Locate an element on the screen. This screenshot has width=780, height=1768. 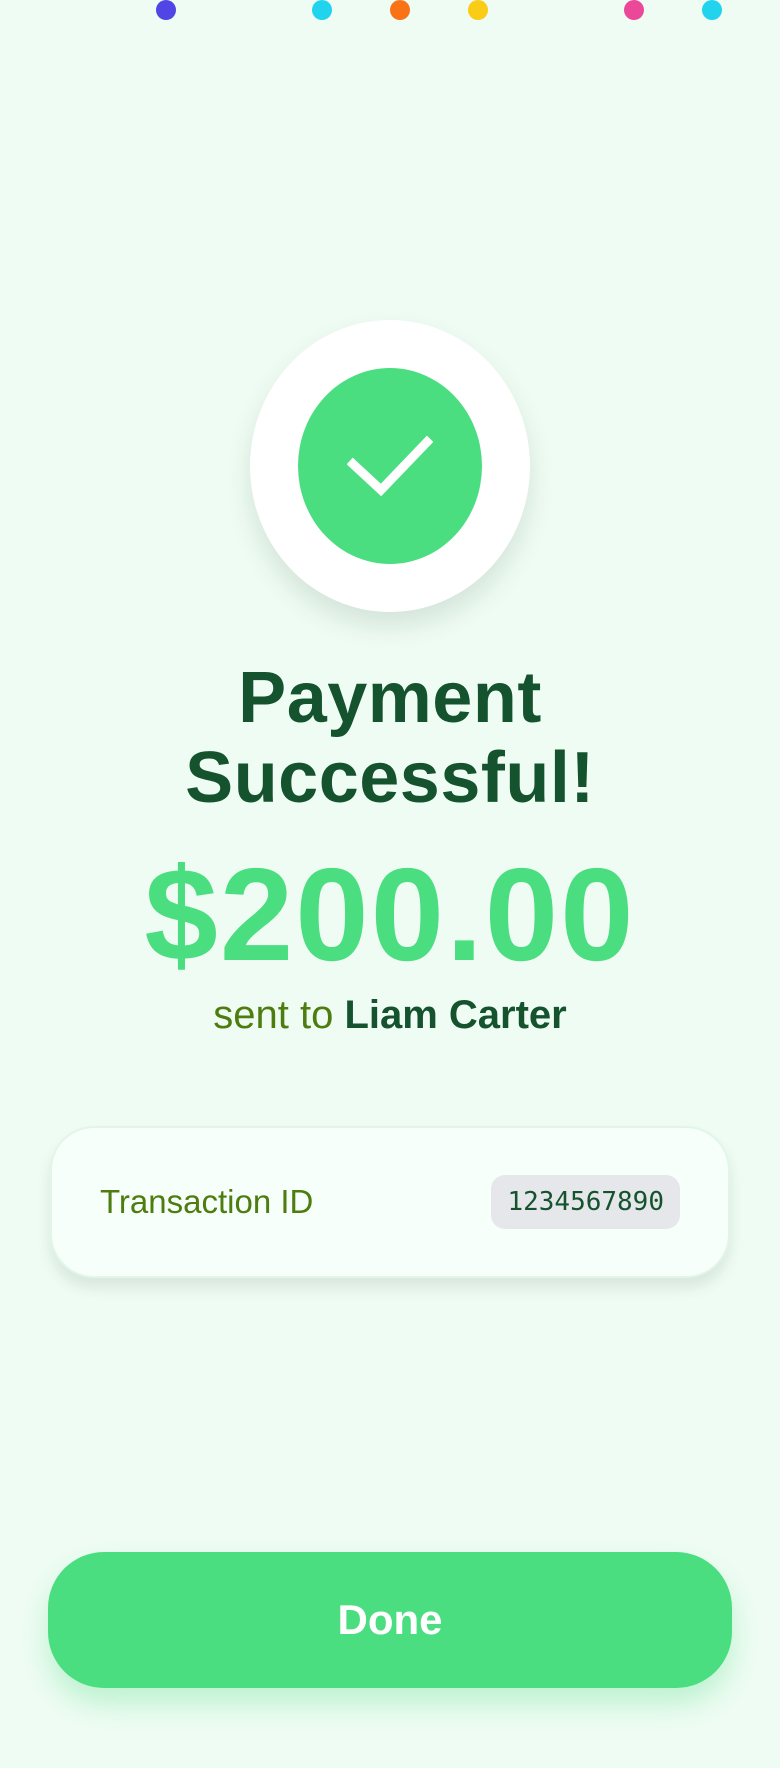
recipient-name: Liam Carter is located at coordinates (455, 1015).